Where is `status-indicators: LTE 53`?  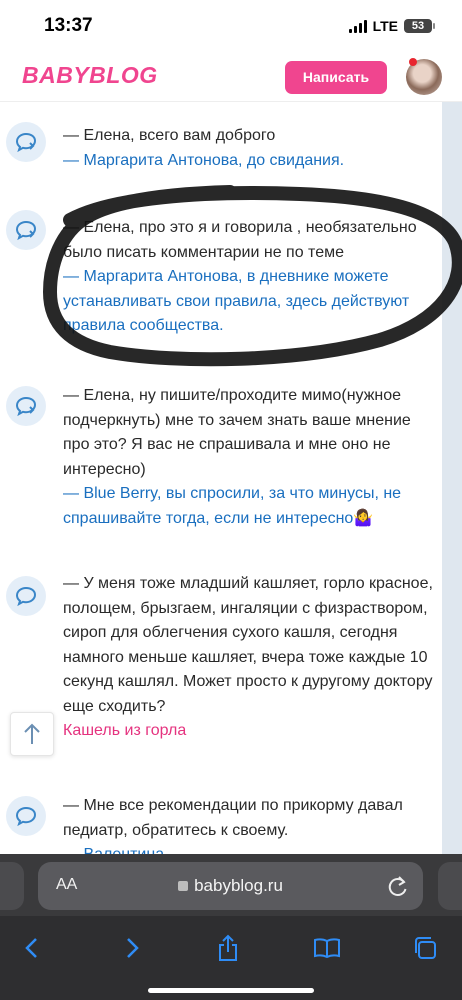
status-indicators: LTE 53 is located at coordinates (391, 26).